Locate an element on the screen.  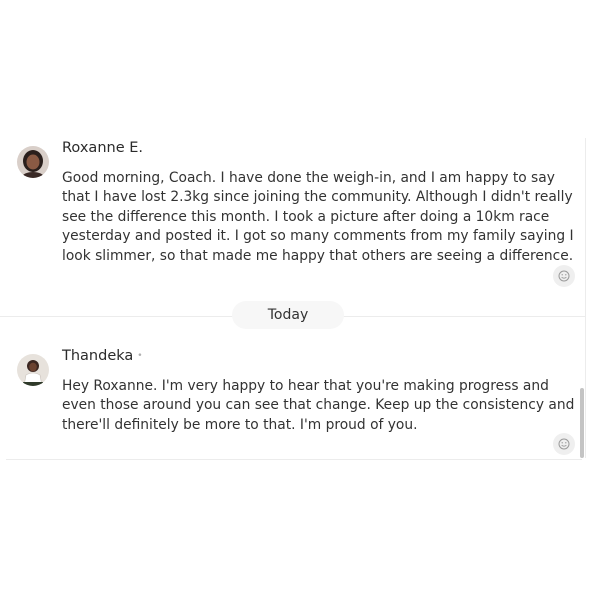
author-name: Roxanne E. is located at coordinates (102, 148).